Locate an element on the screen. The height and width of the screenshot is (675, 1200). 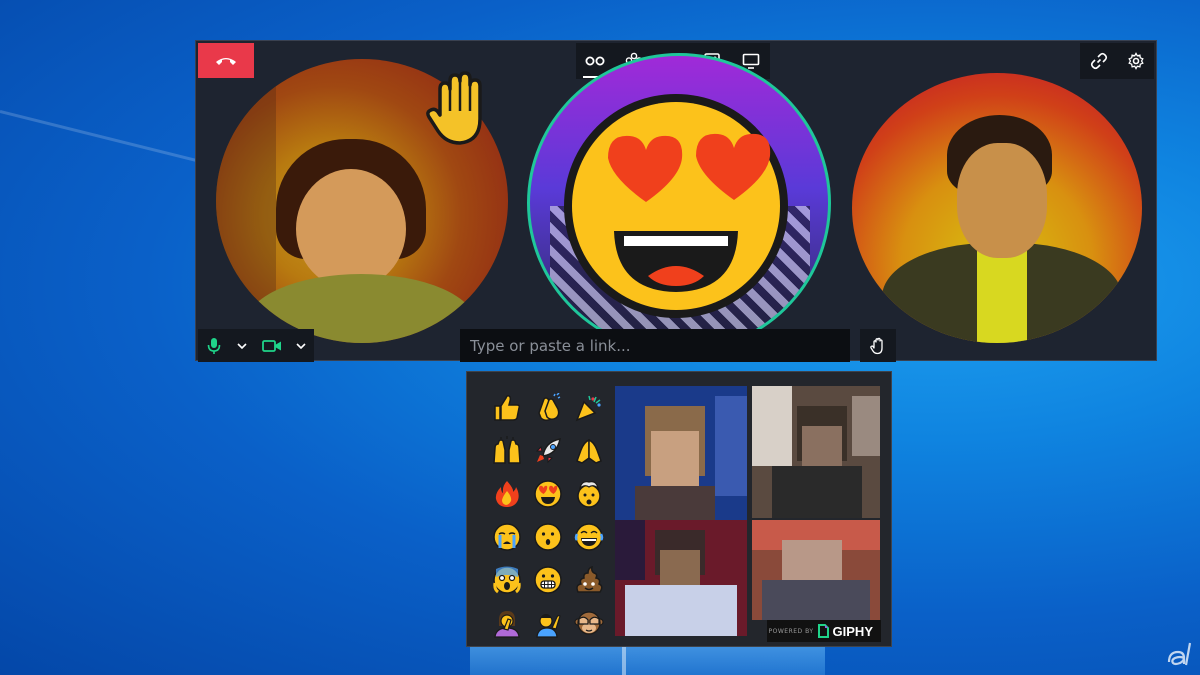
media-controls is located at coordinates (256, 345).